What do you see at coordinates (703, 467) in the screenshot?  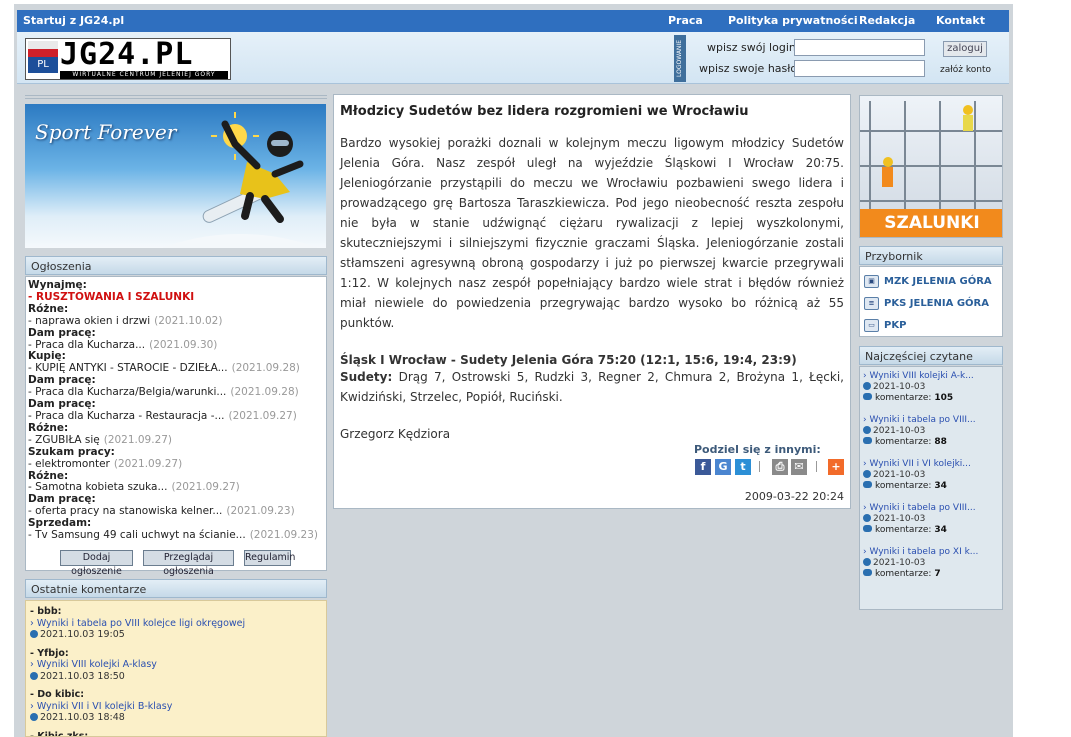 I see `facebook-icon: f` at bounding box center [703, 467].